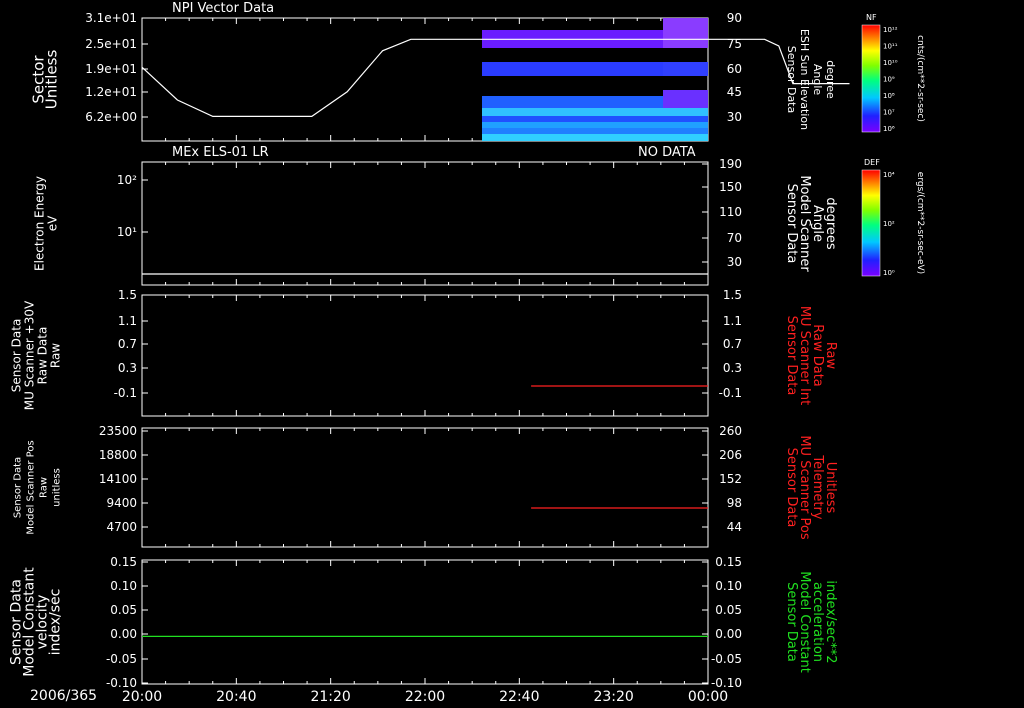 This screenshot has width=1024, height=708. Describe the element at coordinates (732, 321) in the screenshot. I see `right-tick-label: 1.1` at that location.